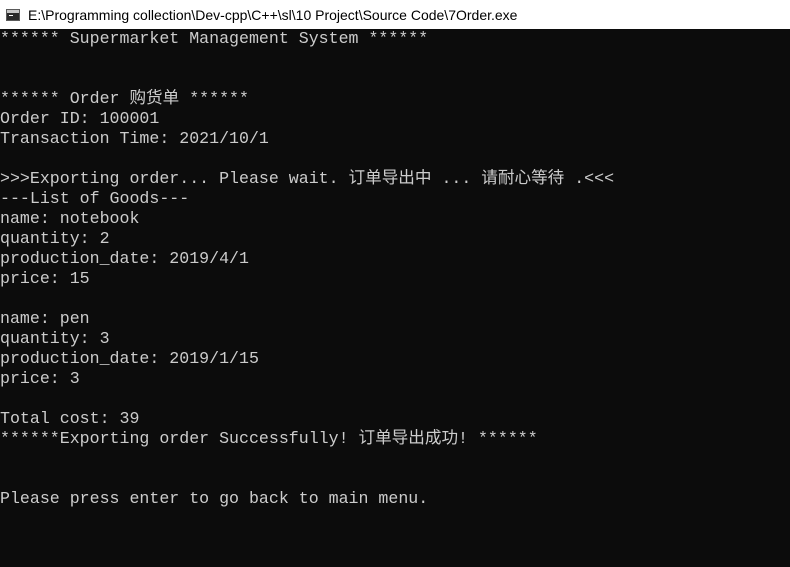  Describe the element at coordinates (55, 338) in the screenshot. I see `console-line: quantity: 3` at that location.